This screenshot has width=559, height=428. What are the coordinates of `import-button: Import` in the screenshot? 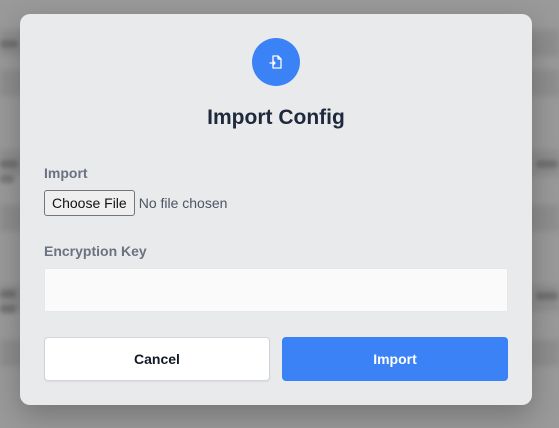 It's located at (395, 359).